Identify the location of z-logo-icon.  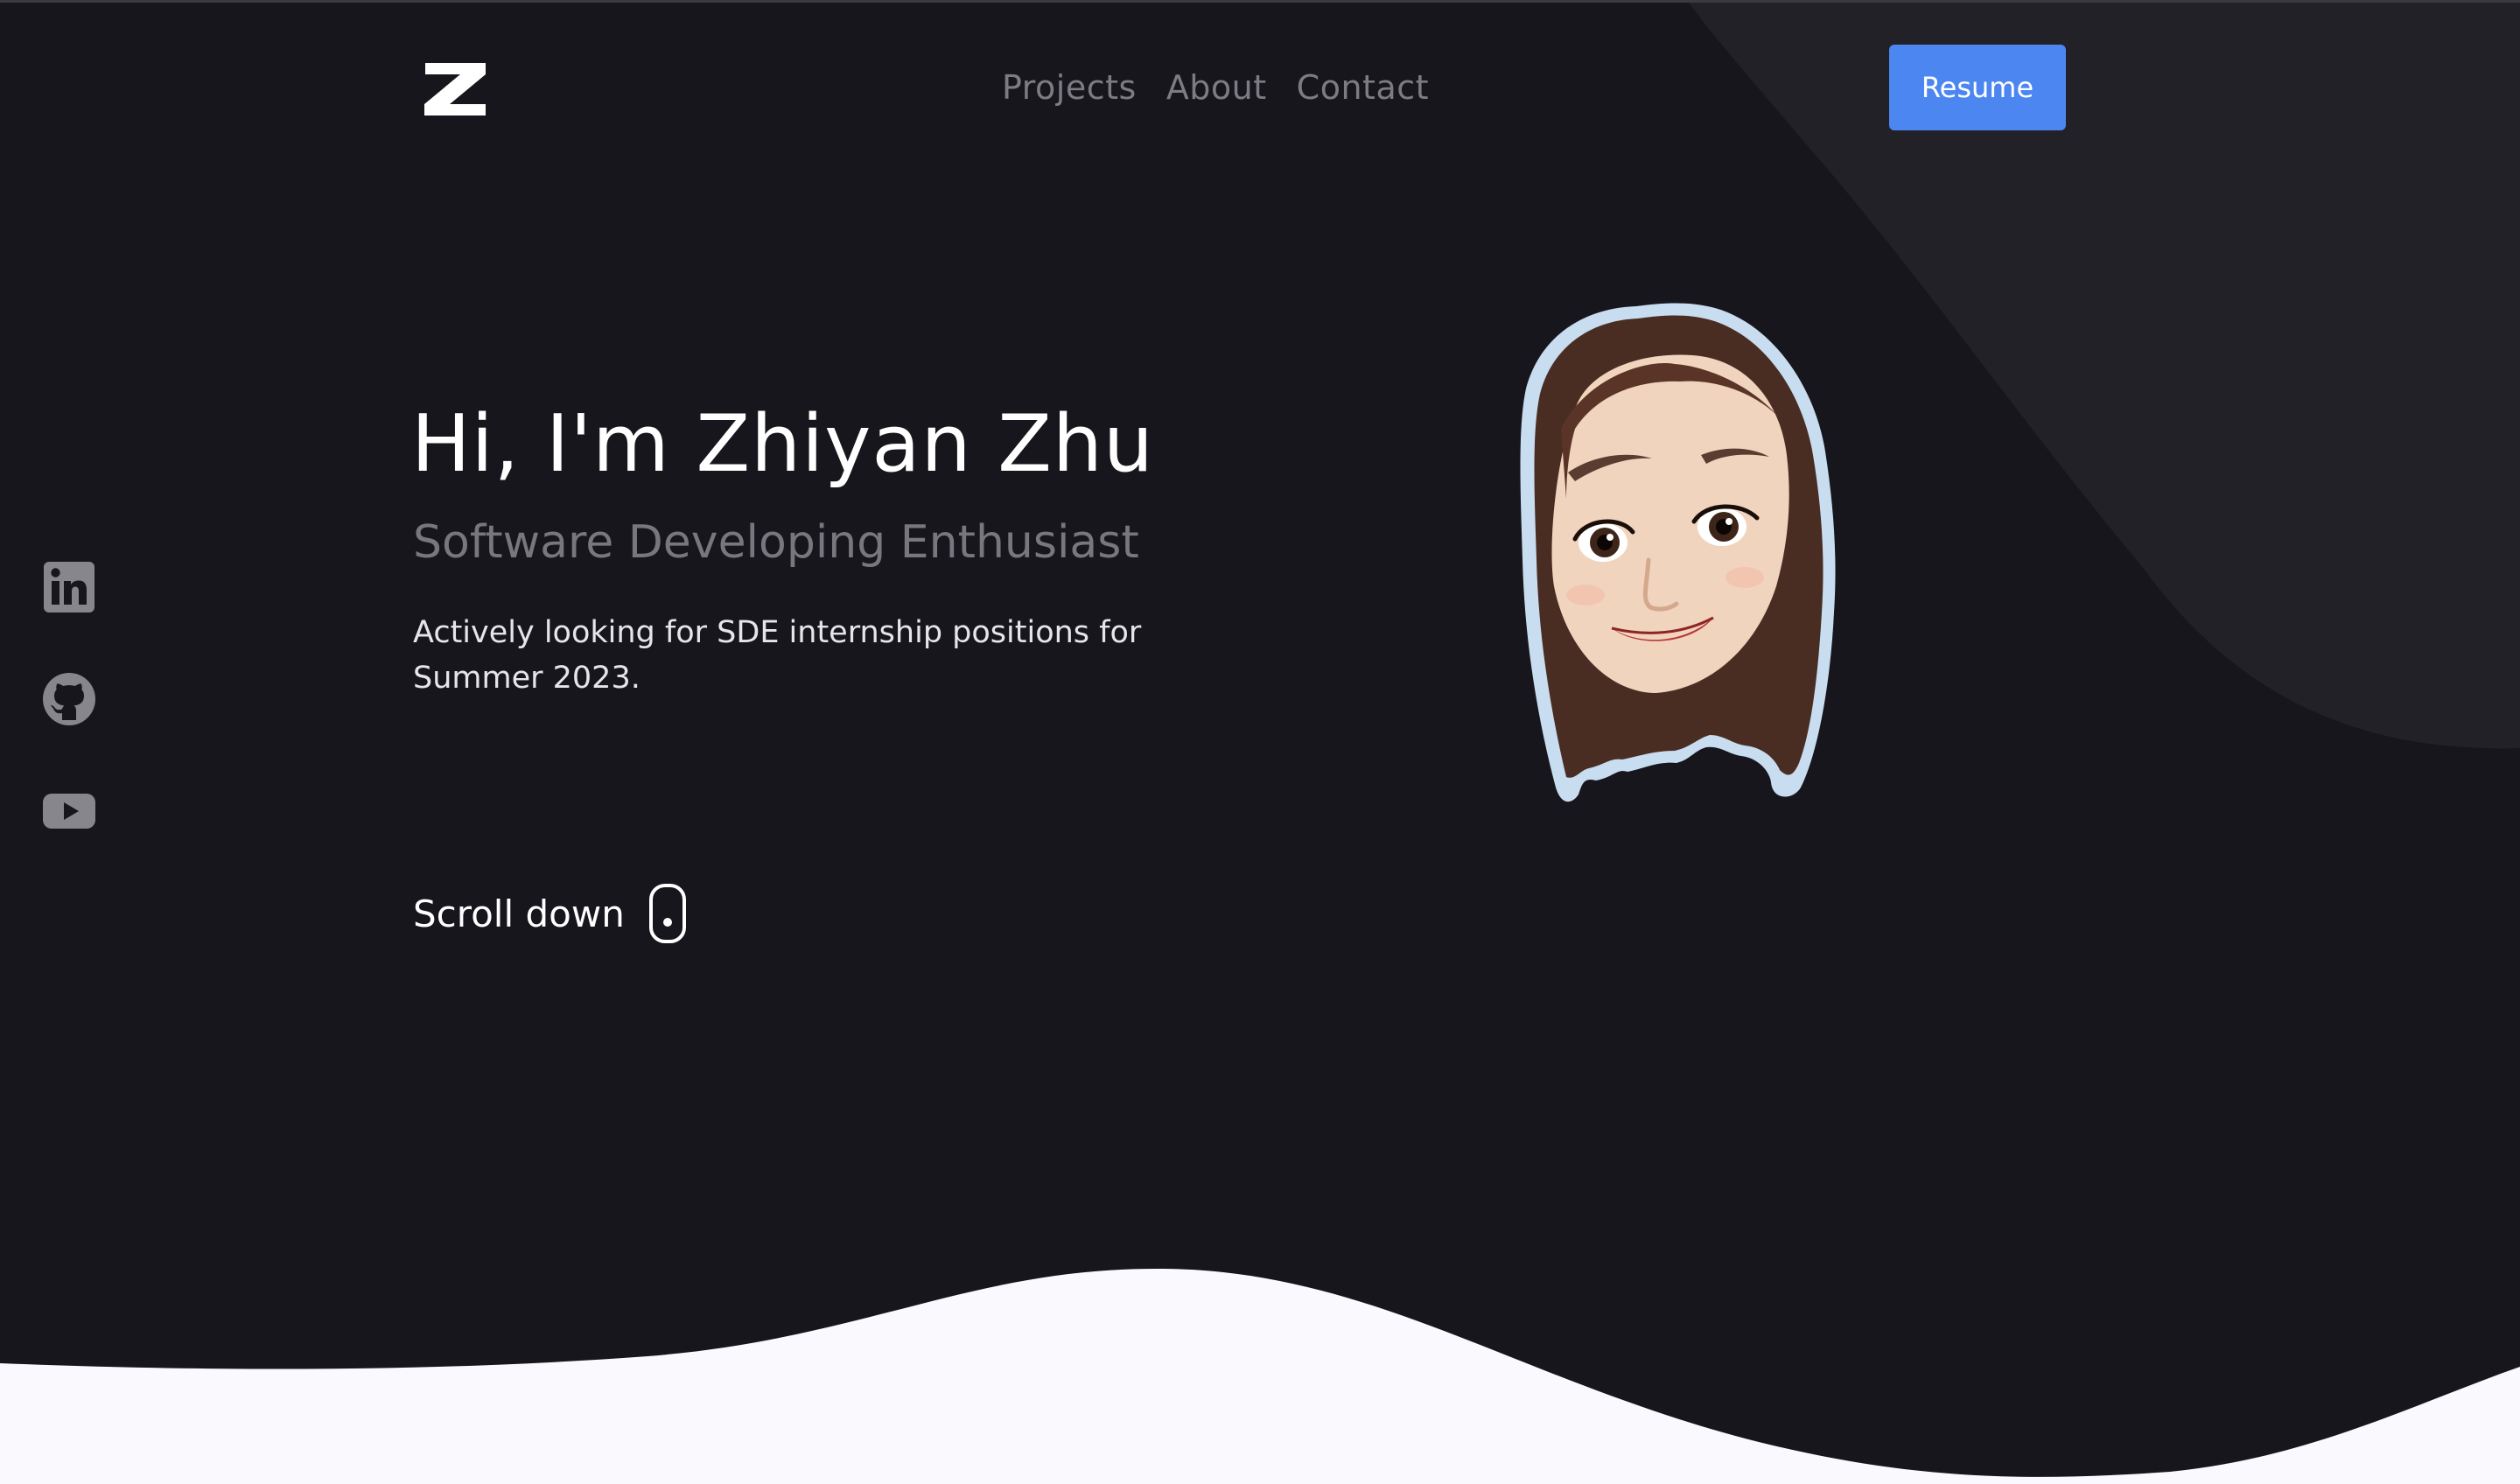
(455, 89).